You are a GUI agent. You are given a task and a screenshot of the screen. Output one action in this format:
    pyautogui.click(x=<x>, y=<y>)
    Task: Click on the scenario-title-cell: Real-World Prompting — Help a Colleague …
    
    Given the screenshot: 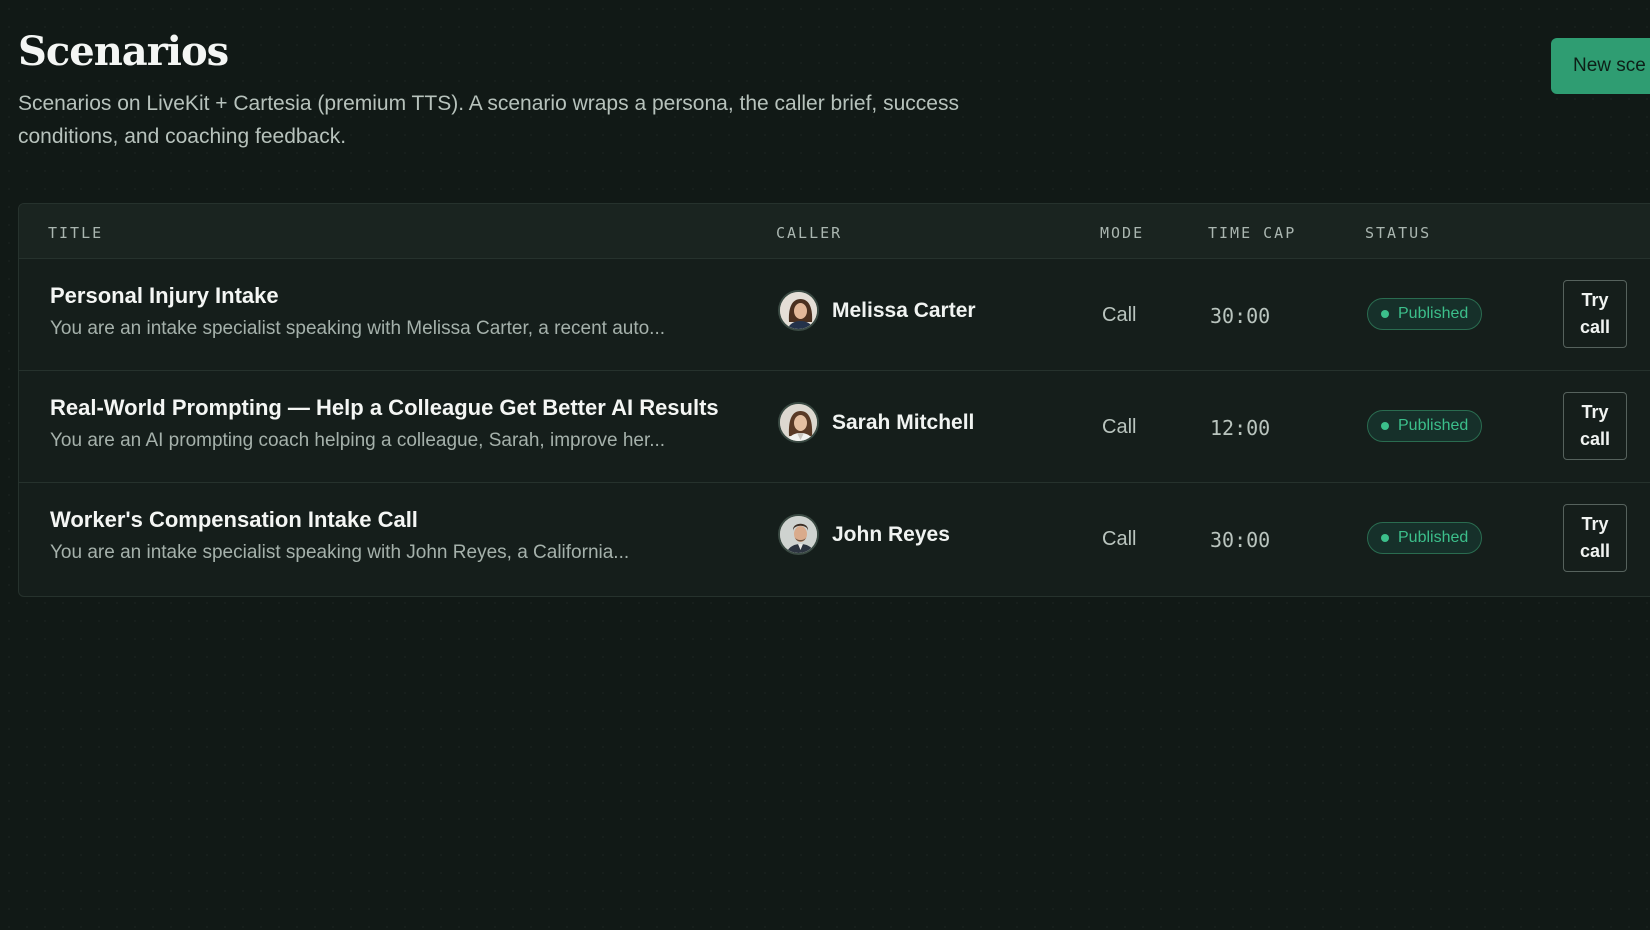 What is the action you would take?
    pyautogui.click(x=400, y=423)
    